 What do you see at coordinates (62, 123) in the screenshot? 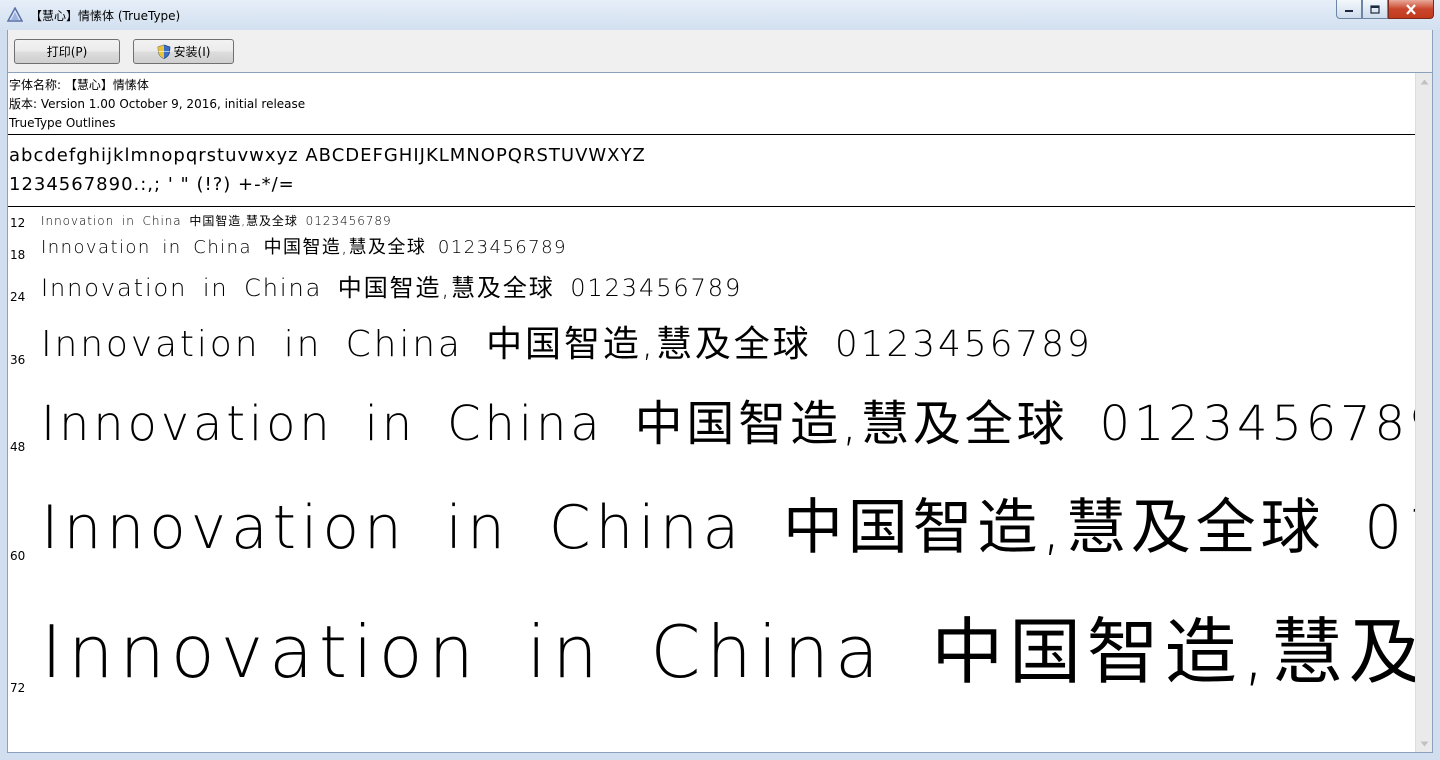
I see `font-outline-line: TrueType Outlines` at bounding box center [62, 123].